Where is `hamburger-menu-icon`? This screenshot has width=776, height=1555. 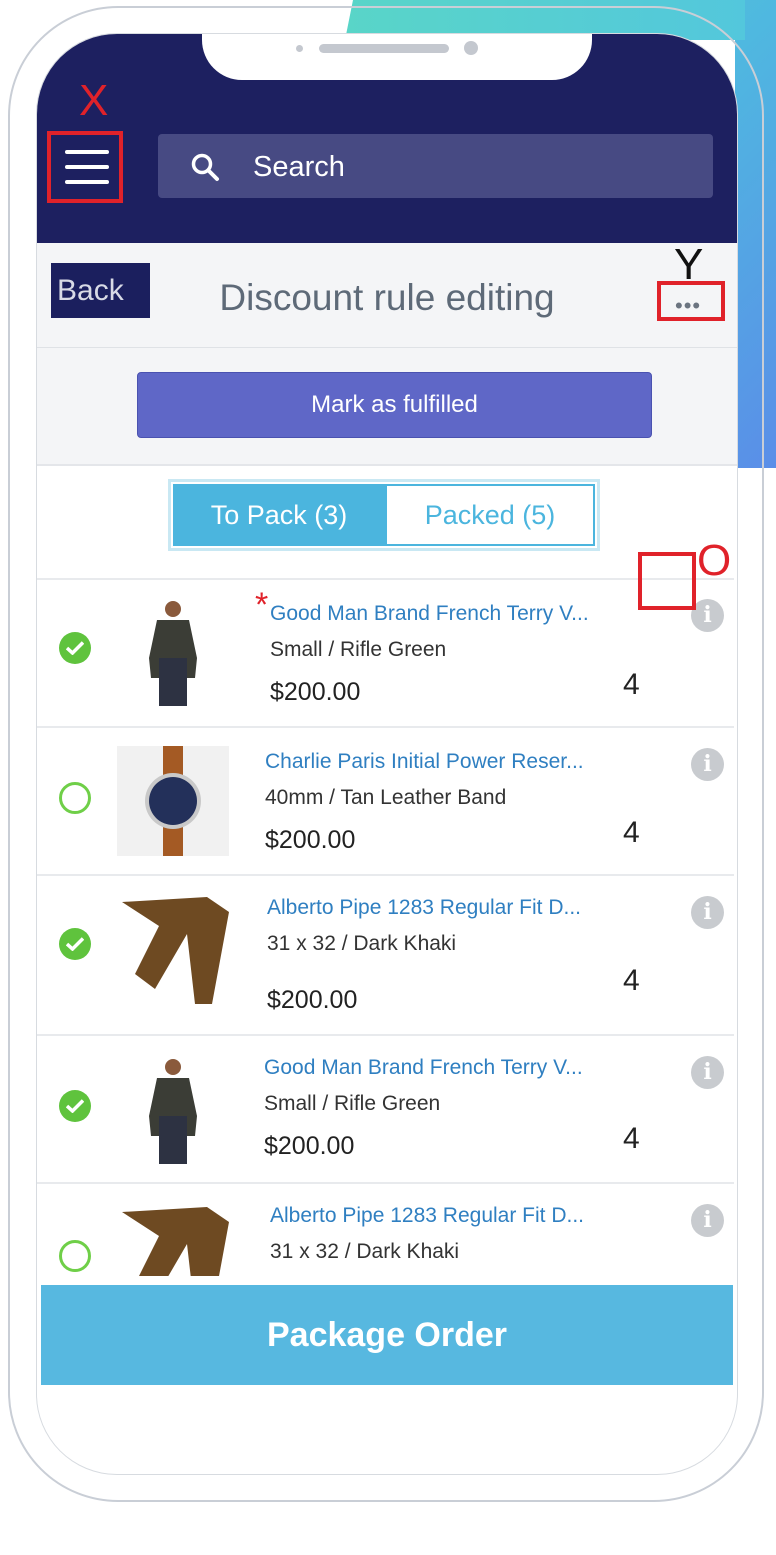
hamburger-menu-icon is located at coordinates (87, 167).